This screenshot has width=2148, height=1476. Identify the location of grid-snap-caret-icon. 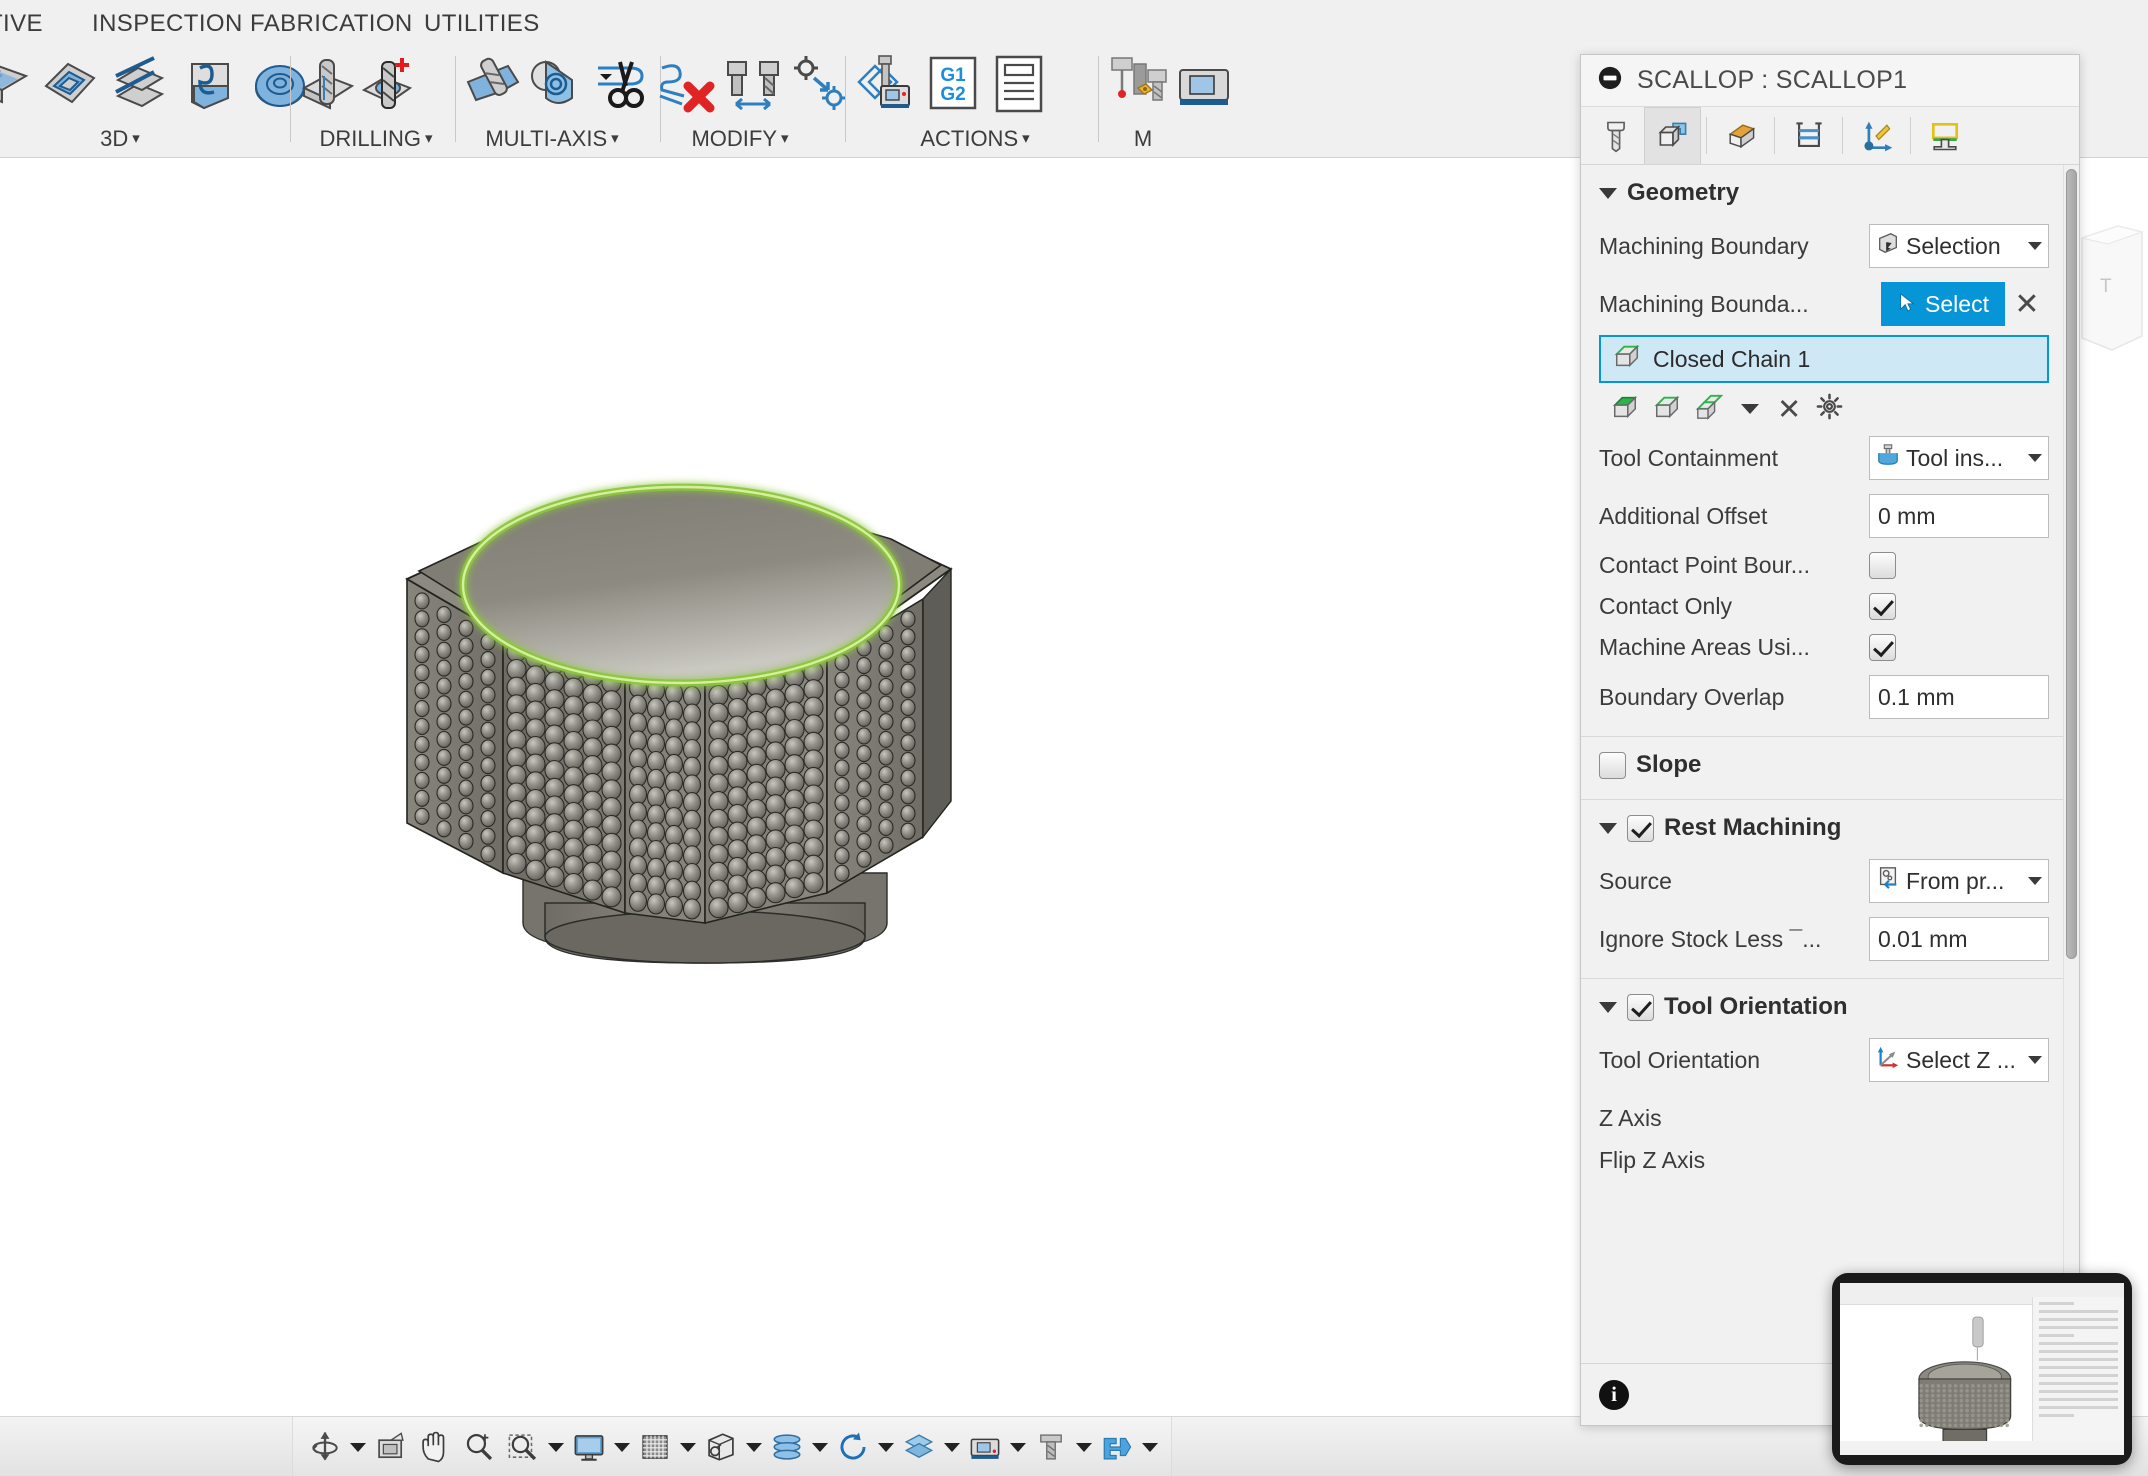
(688, 1447).